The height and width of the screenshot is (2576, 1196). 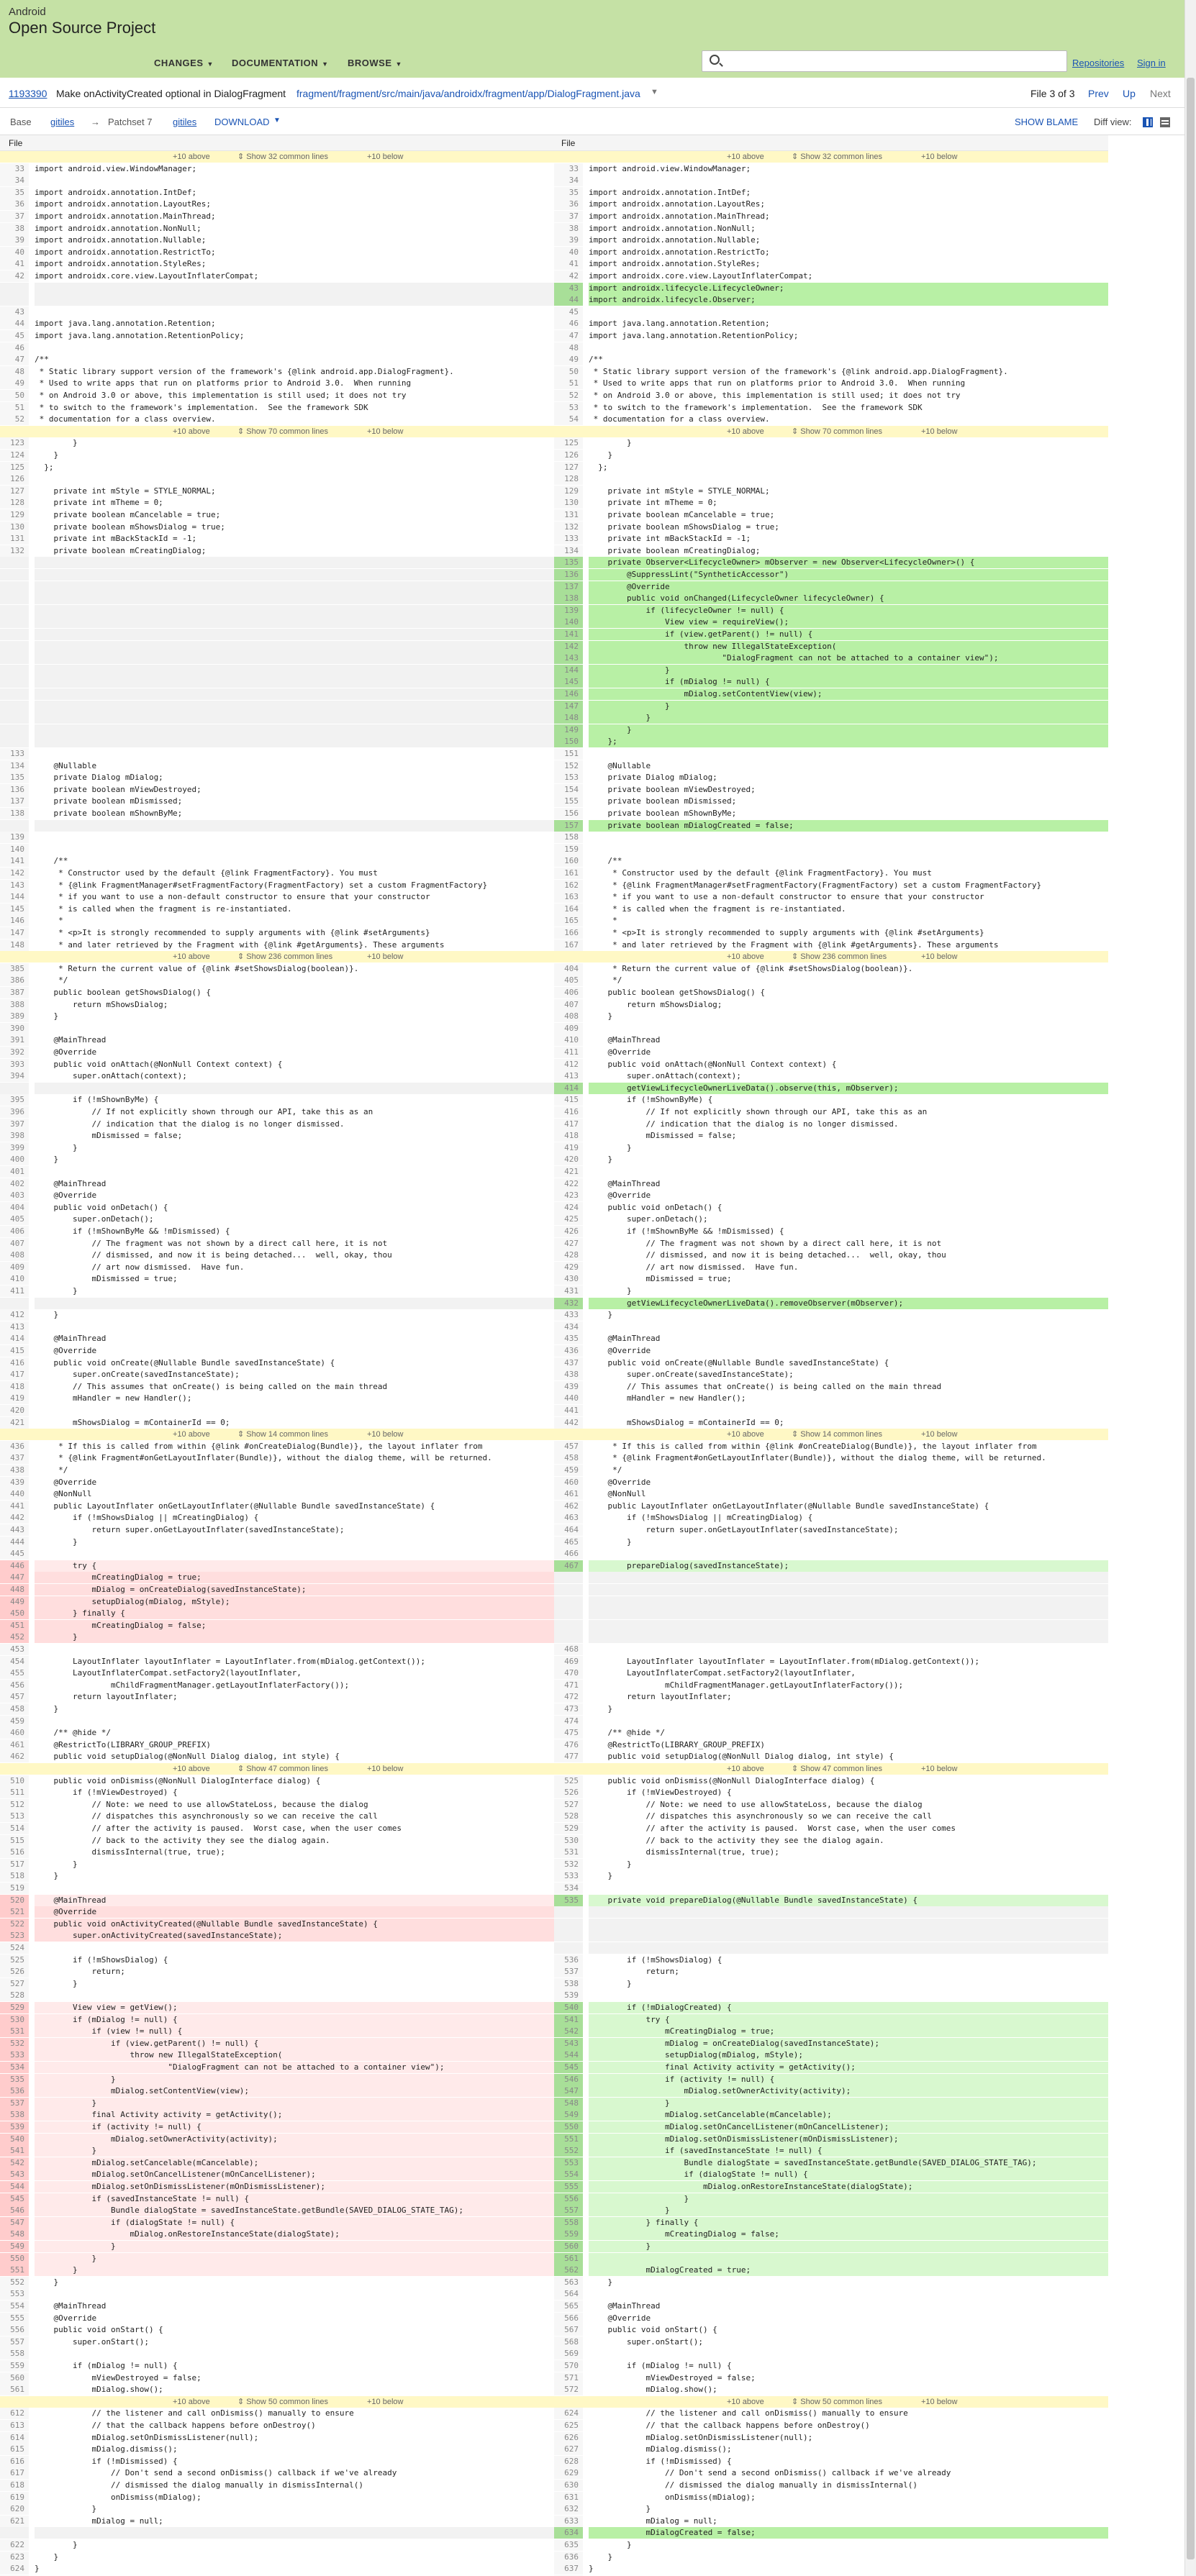 What do you see at coordinates (280, 63) in the screenshot?
I see `nav-documentation: DOCUMENTATION ▼` at bounding box center [280, 63].